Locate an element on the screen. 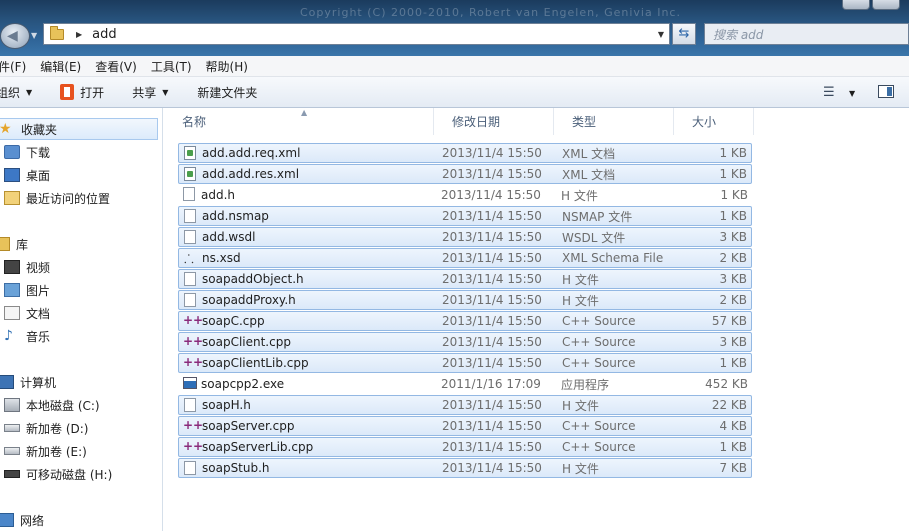 The image size is (909, 531). xml-file-icon is located at coordinates (190, 153).